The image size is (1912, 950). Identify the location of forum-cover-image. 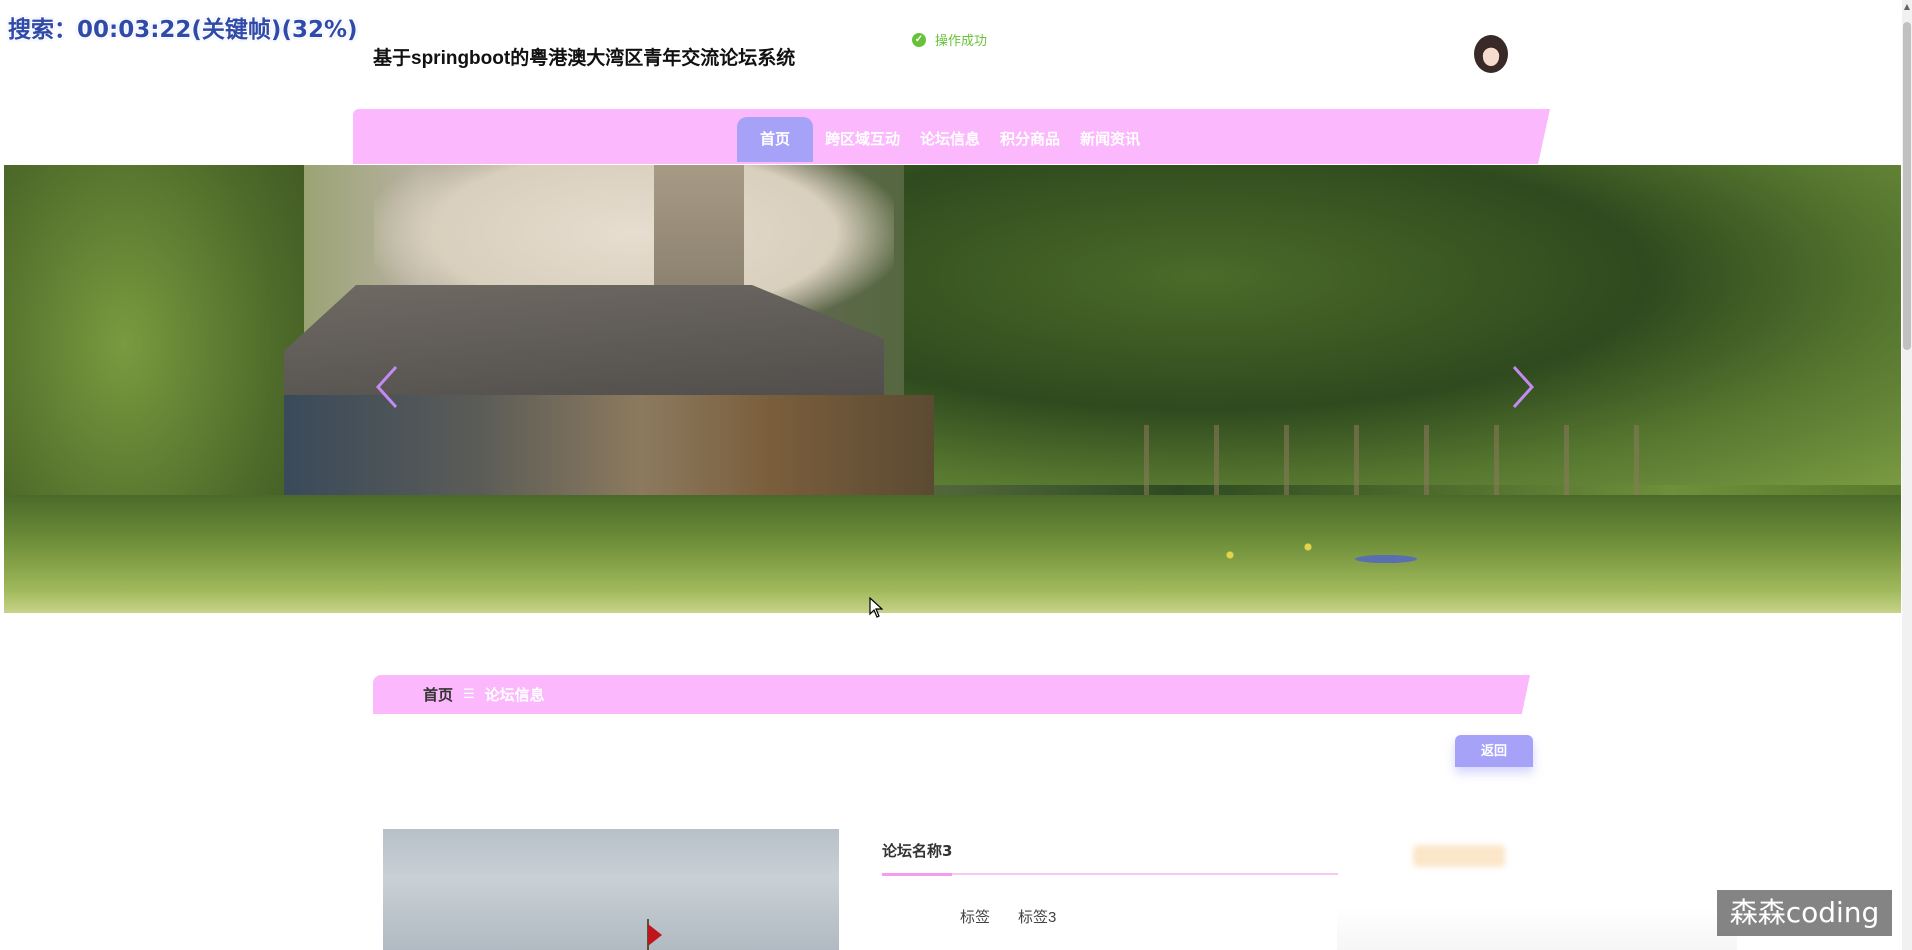
(611, 889).